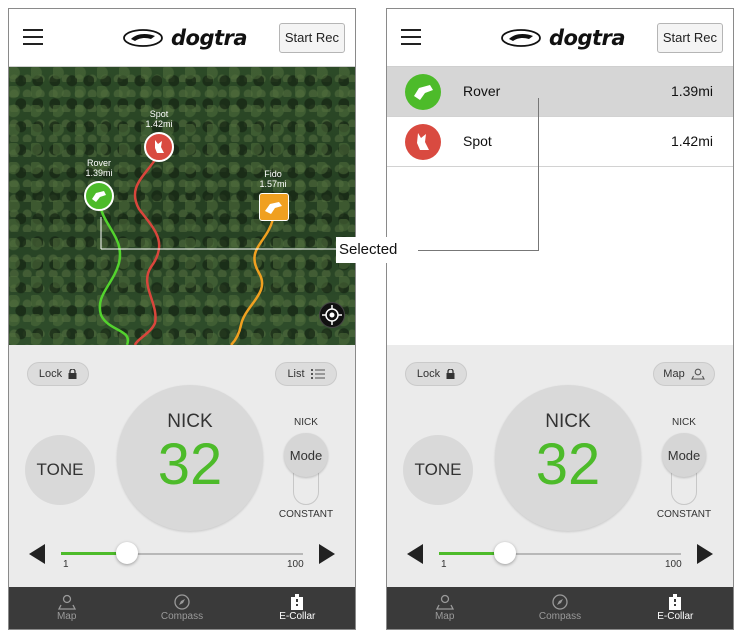 The width and height of the screenshot is (734, 630). I want to click on list-icon, so click(317, 374).